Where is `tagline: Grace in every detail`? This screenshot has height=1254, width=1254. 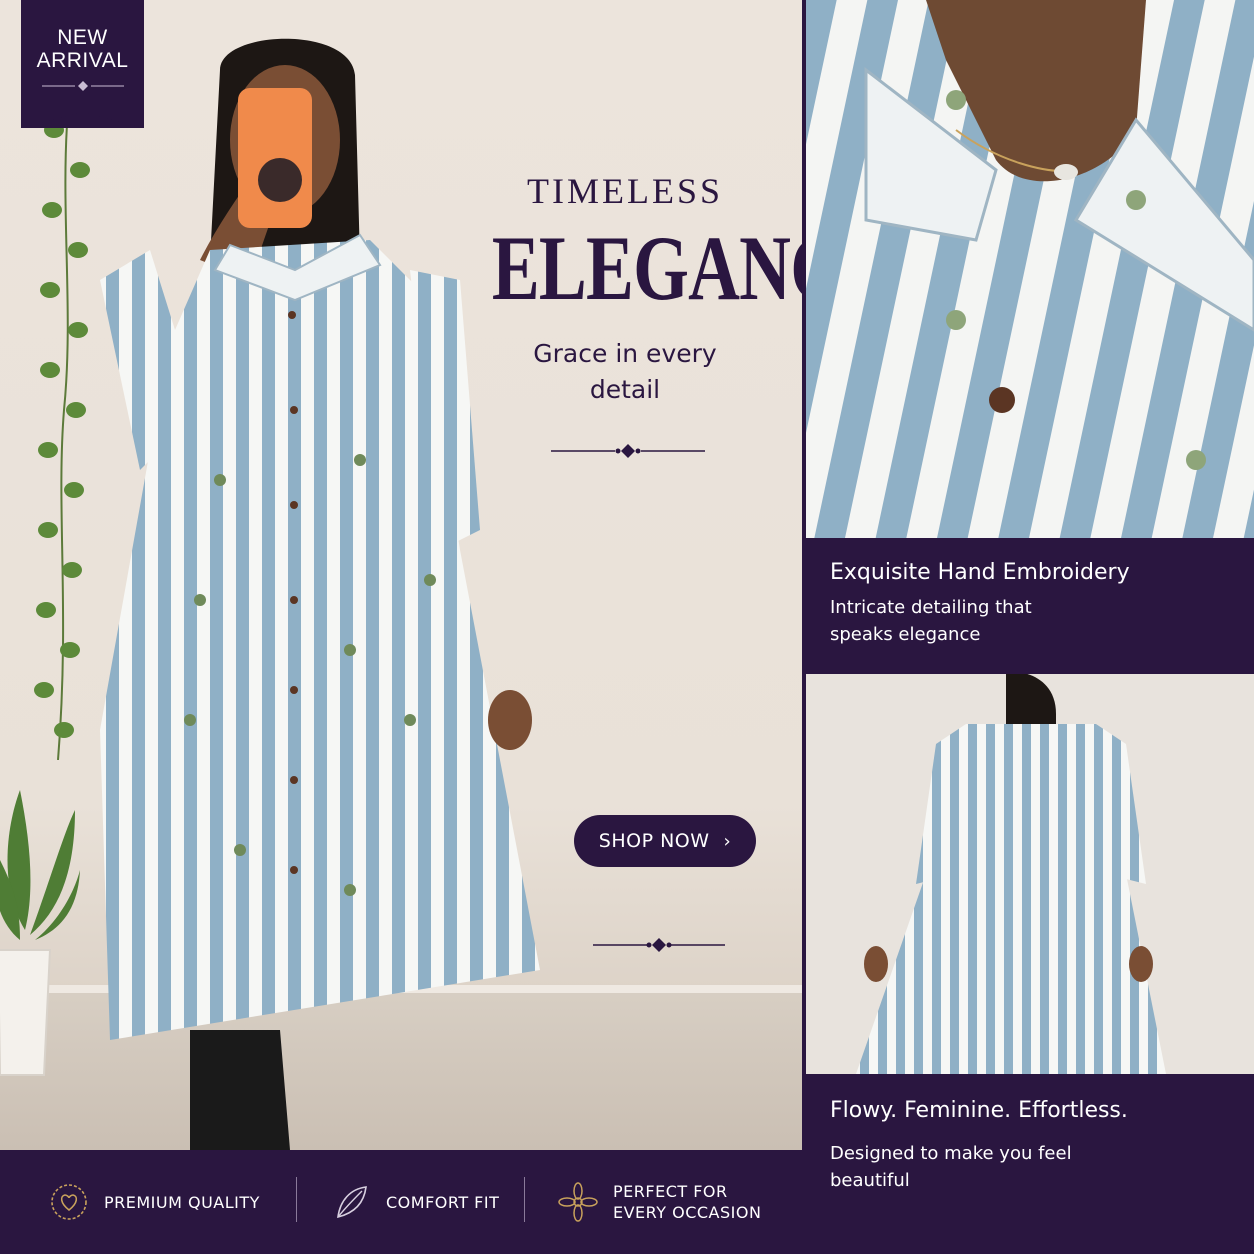
tagline: Grace in every detail is located at coordinates (625, 371).